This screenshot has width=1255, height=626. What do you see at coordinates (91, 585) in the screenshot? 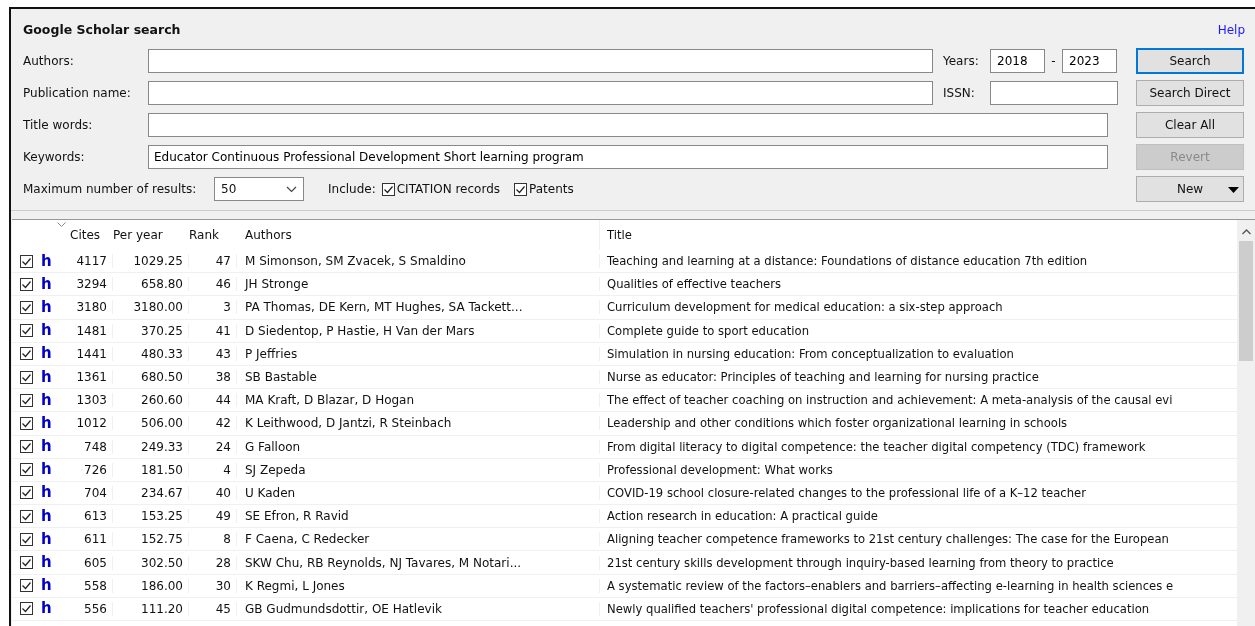
I see `table-cell: 558` at bounding box center [91, 585].